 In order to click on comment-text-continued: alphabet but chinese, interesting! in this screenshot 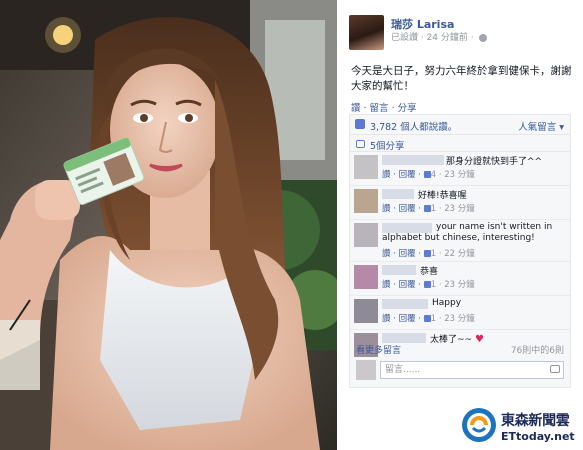, I will do `click(458, 238)`.